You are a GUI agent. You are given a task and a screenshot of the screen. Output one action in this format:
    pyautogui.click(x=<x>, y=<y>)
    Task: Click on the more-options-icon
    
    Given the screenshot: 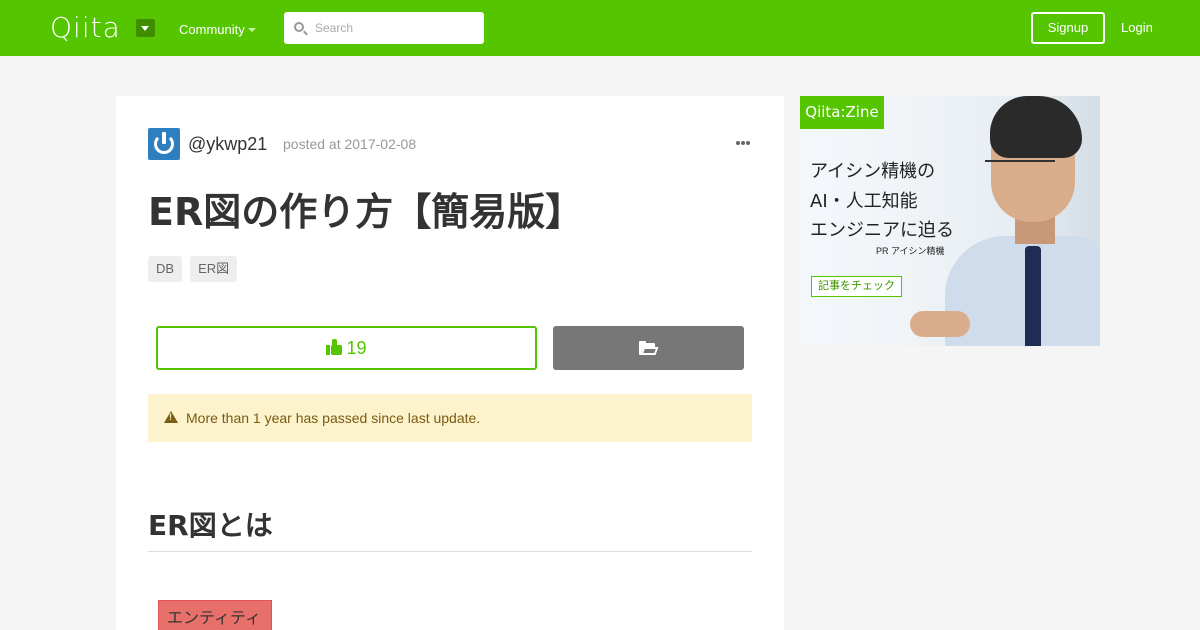 What is the action you would take?
    pyautogui.click(x=743, y=143)
    